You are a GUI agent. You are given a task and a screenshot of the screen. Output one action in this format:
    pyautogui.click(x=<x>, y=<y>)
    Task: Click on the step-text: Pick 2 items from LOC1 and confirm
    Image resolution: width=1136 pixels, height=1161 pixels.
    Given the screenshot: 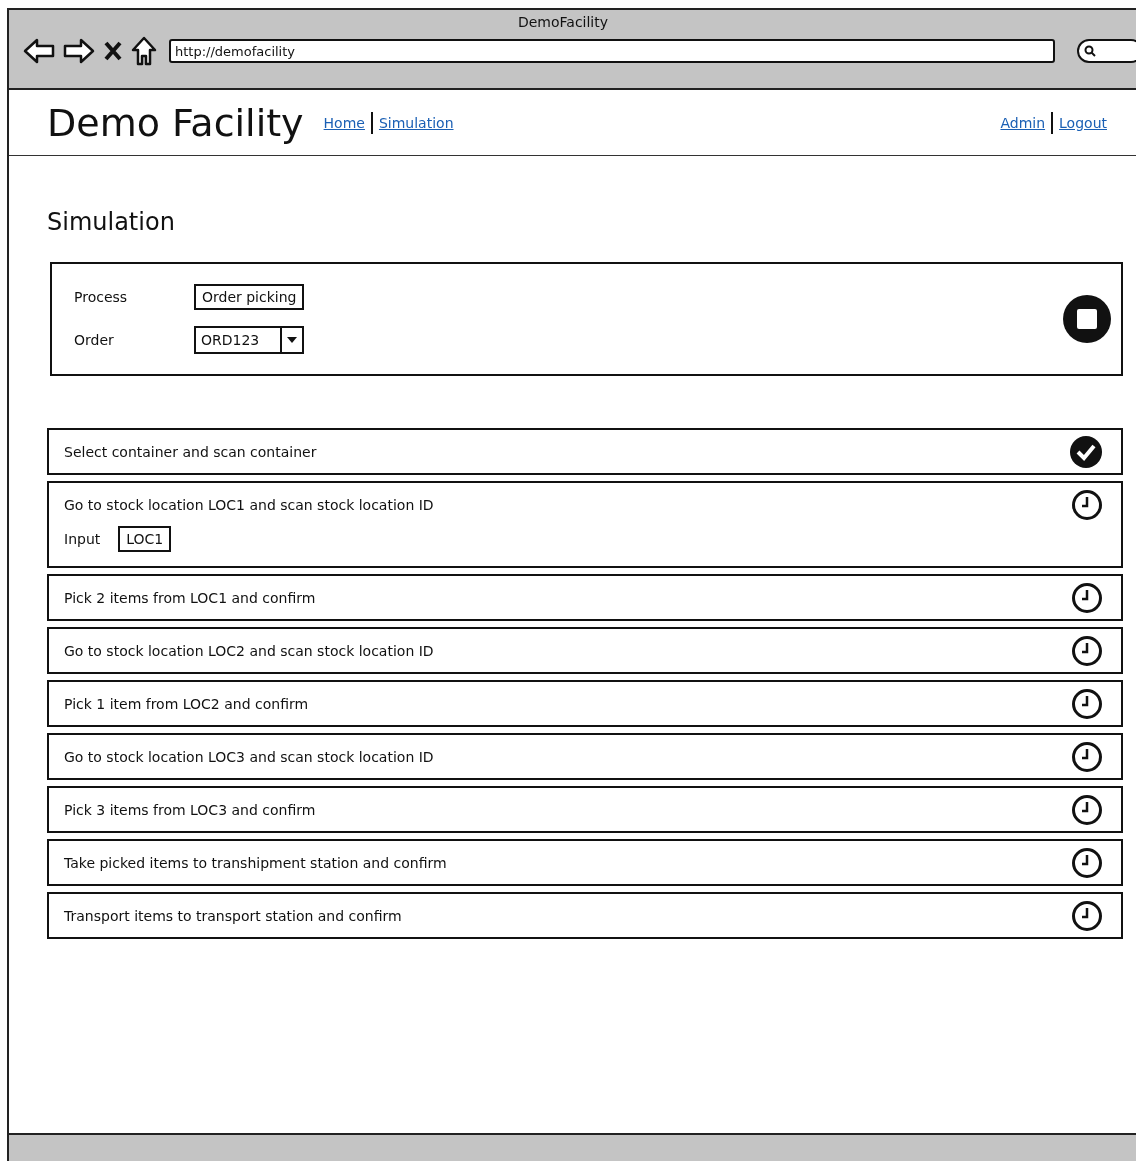 What is the action you would take?
    pyautogui.click(x=190, y=597)
    